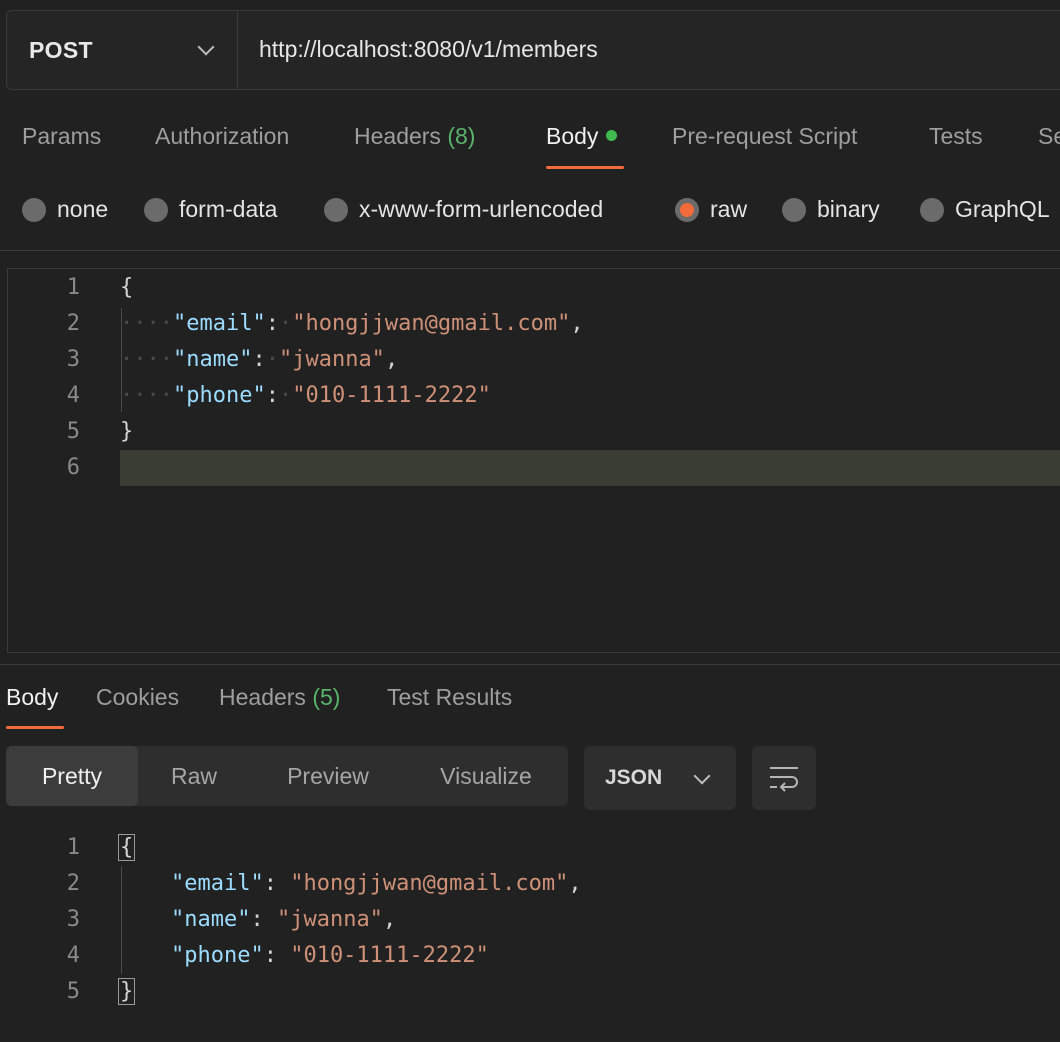 This screenshot has height=1042, width=1060. I want to click on radio-graphql-label: GraphQL, so click(1002, 209).